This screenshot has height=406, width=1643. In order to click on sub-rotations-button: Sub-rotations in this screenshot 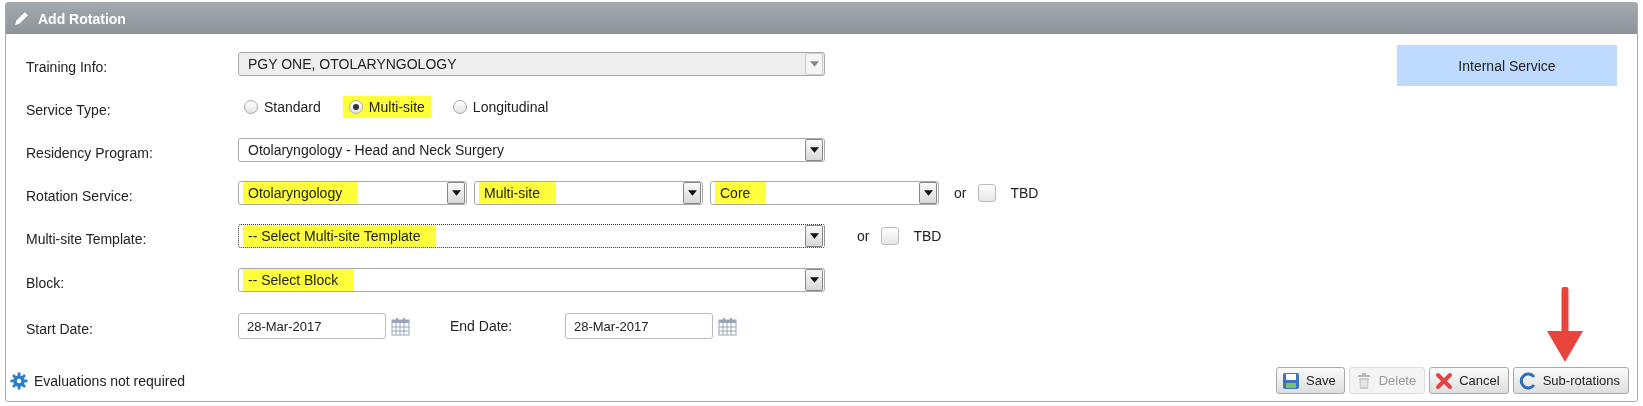, I will do `click(1570, 380)`.